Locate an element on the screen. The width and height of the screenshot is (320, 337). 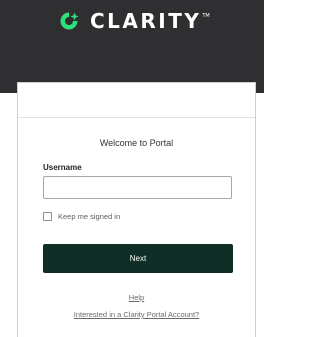
next-button: Next is located at coordinates (138, 258).